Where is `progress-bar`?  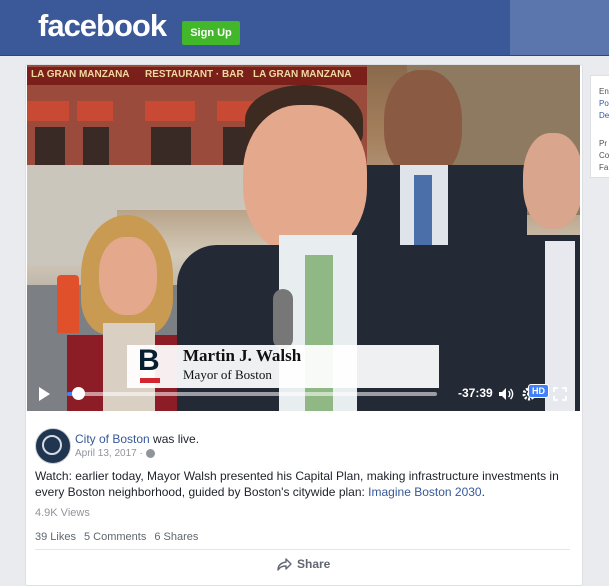
progress-bar is located at coordinates (252, 393).